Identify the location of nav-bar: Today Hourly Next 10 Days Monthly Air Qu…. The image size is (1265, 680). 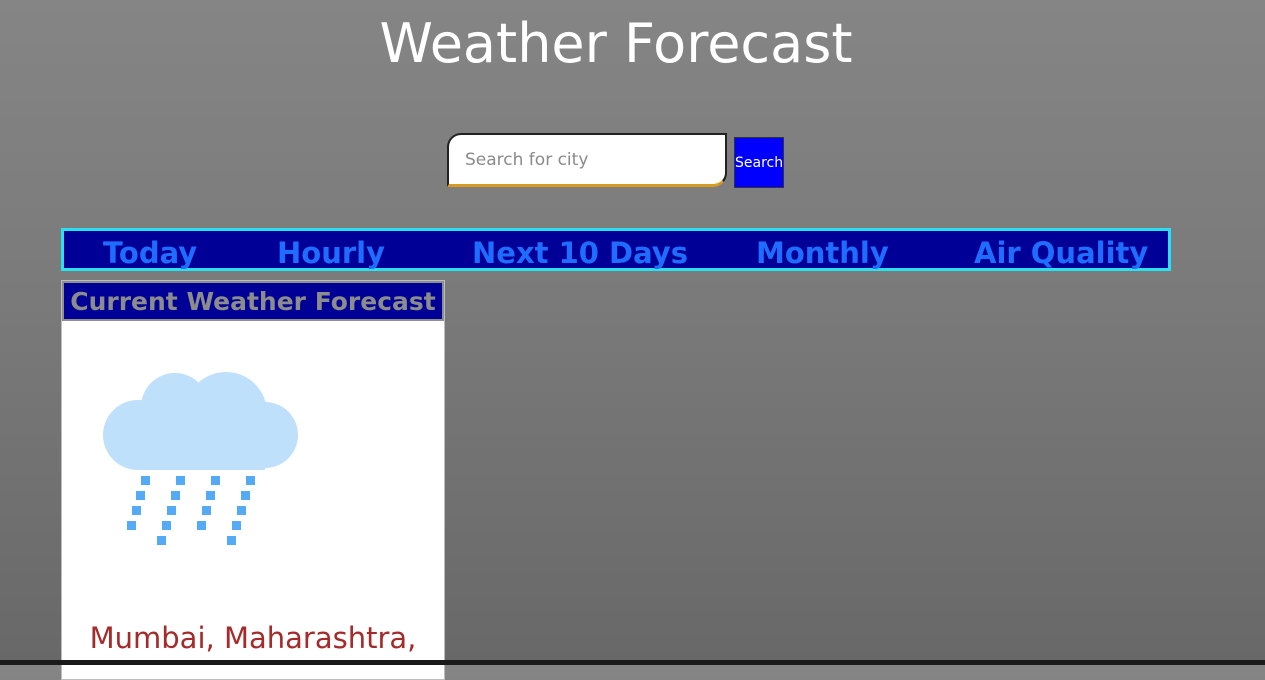
(616, 249).